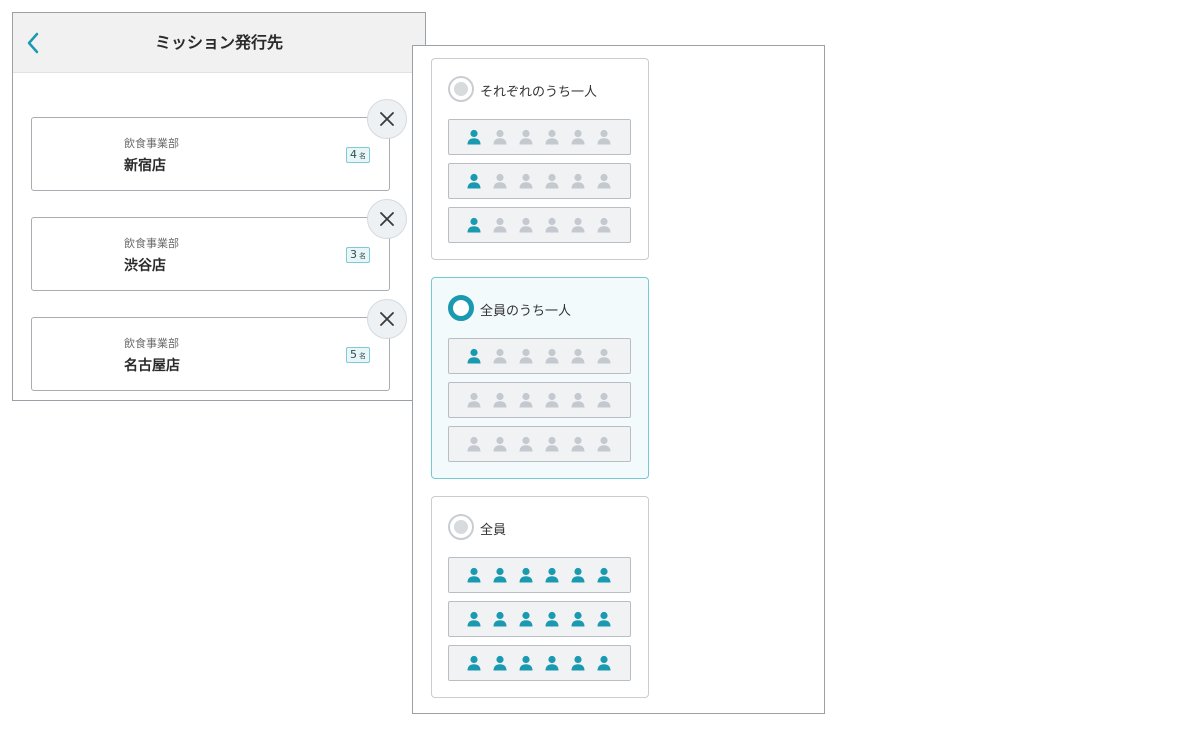 This screenshot has height=731, width=1200. I want to click on back-button, so click(33, 43).